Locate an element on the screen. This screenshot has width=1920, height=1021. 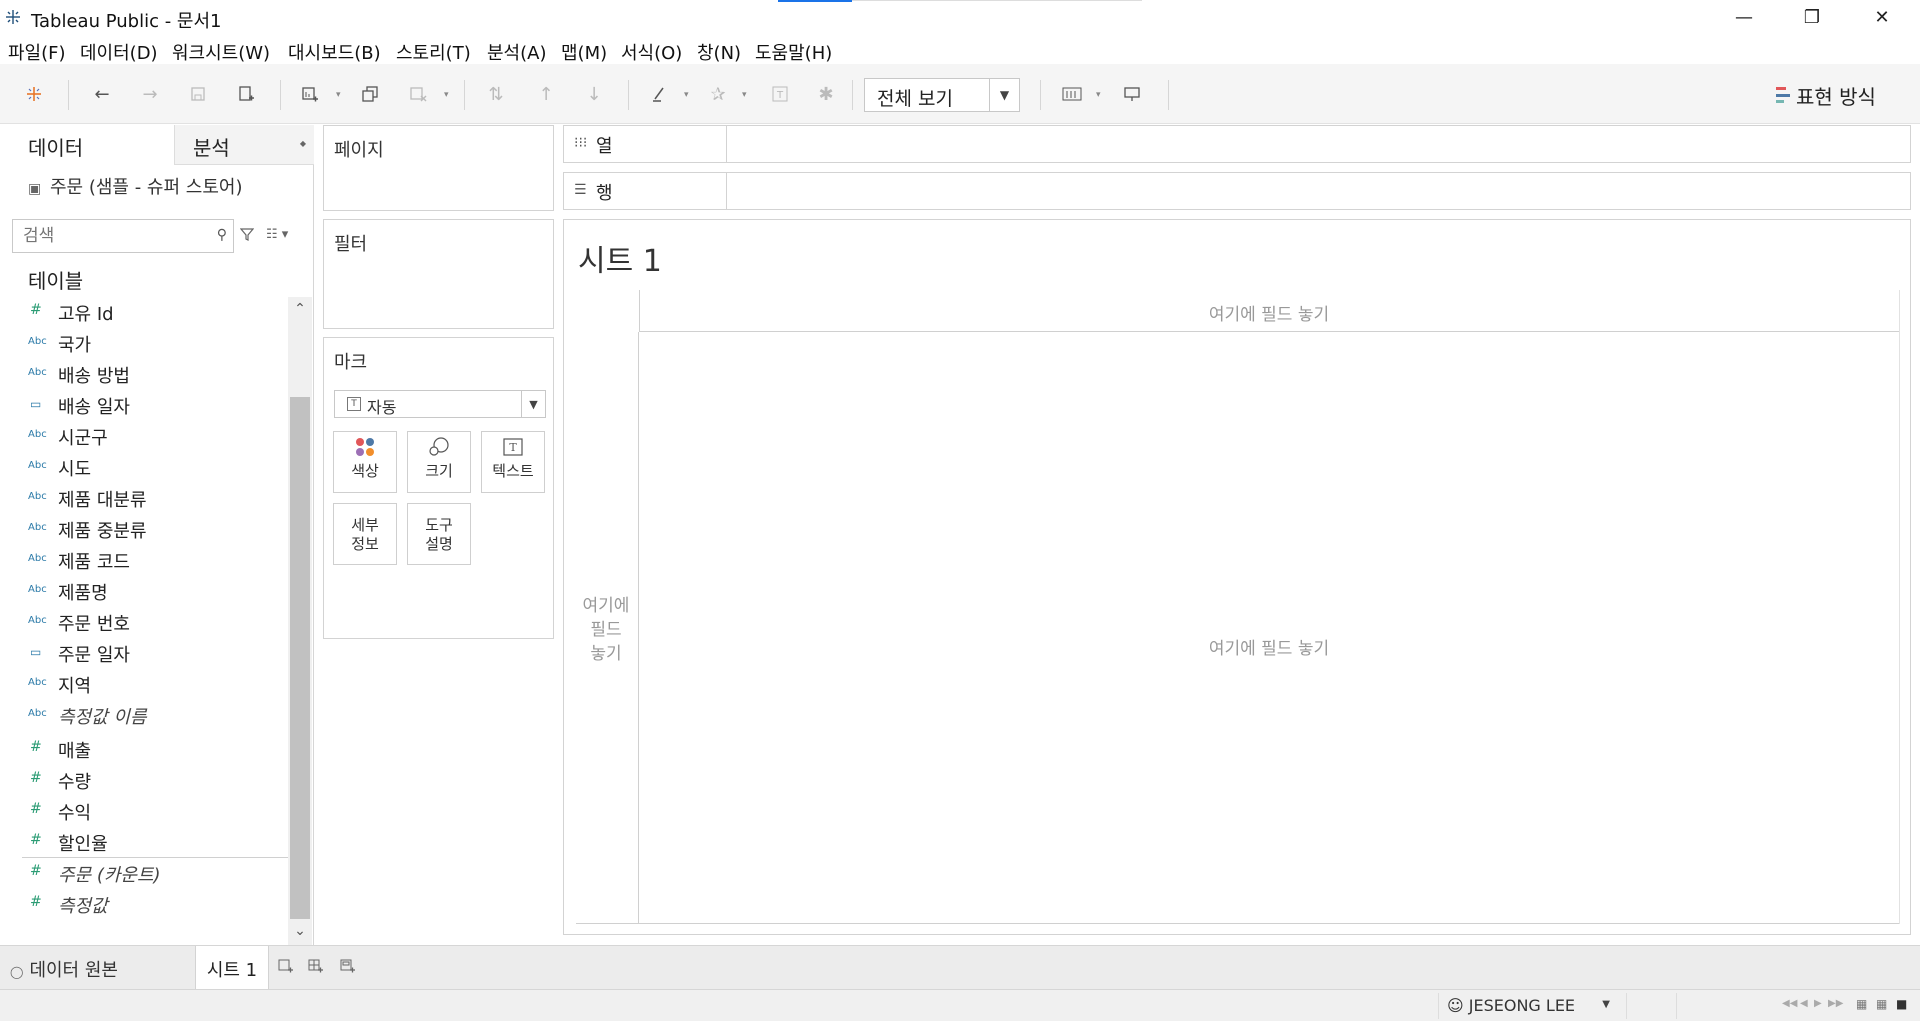
tab-sheet-1: 시트 1 is located at coordinates (232, 968).